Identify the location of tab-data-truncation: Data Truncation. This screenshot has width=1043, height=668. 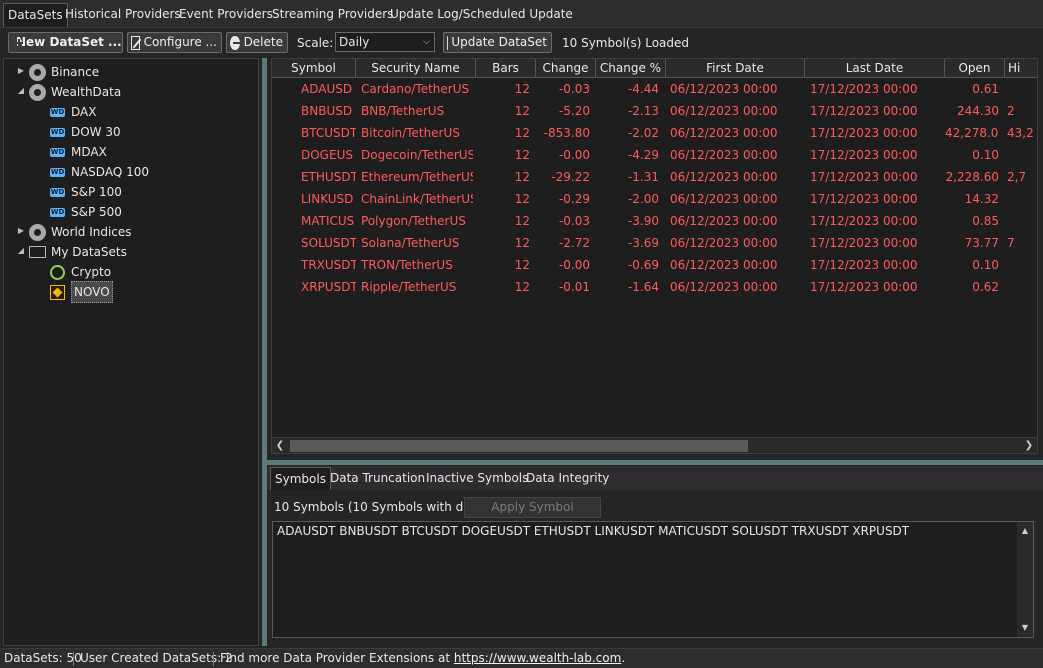
(377, 478).